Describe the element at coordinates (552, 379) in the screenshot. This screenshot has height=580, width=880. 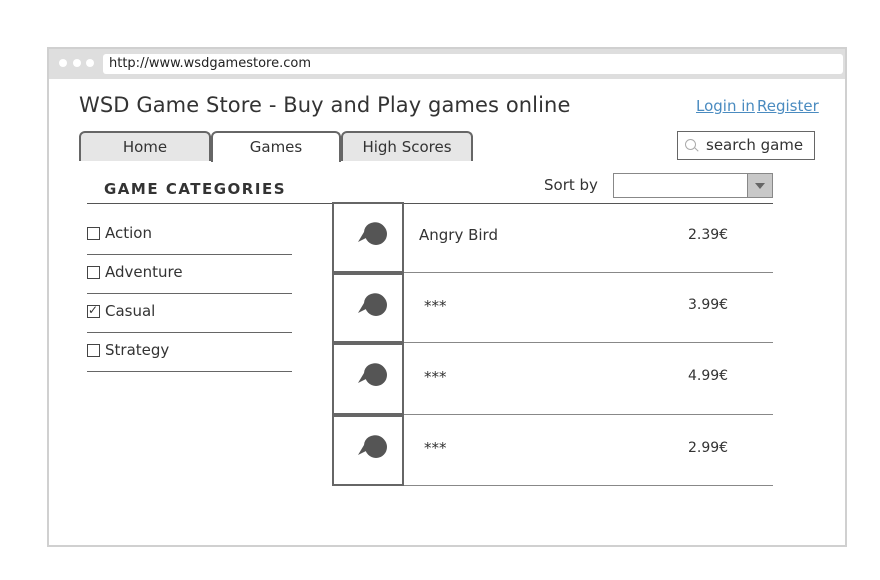
I see `game-list-item: *** 4.99€` at that location.